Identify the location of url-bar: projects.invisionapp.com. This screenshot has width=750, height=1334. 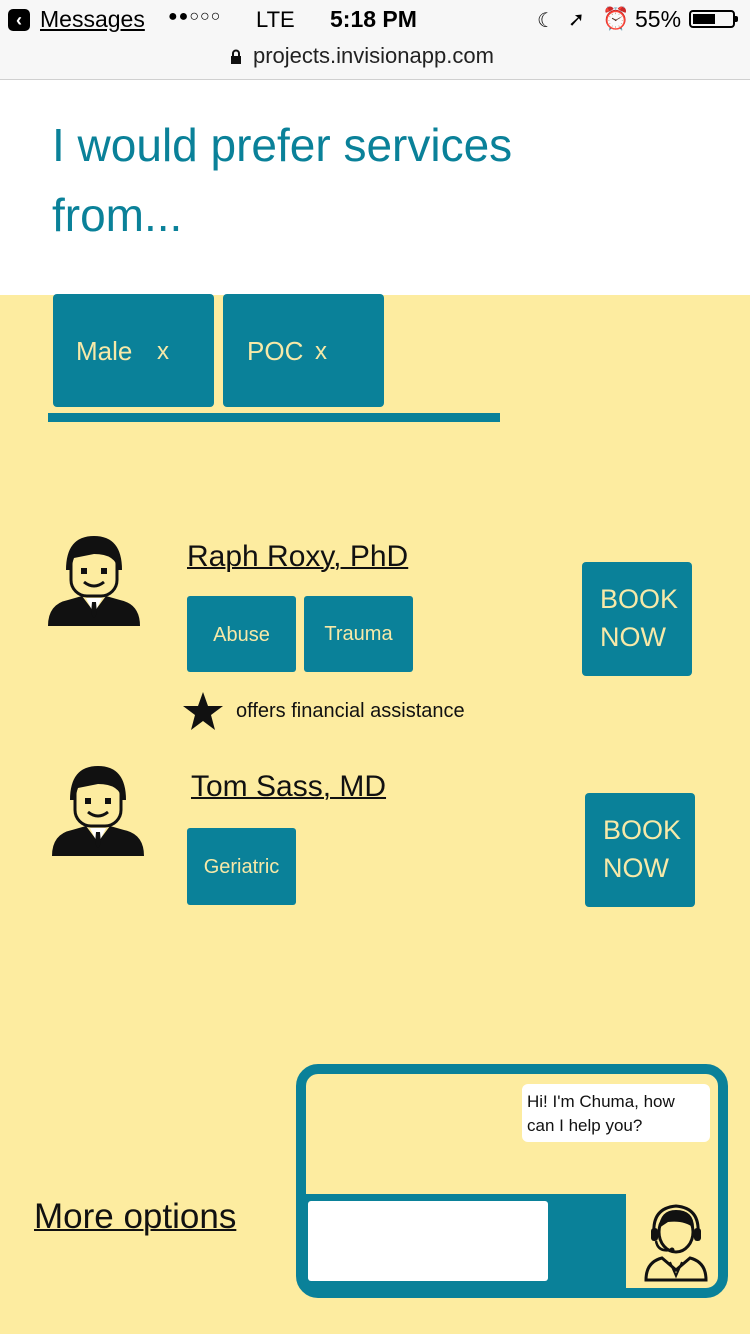
(375, 60).